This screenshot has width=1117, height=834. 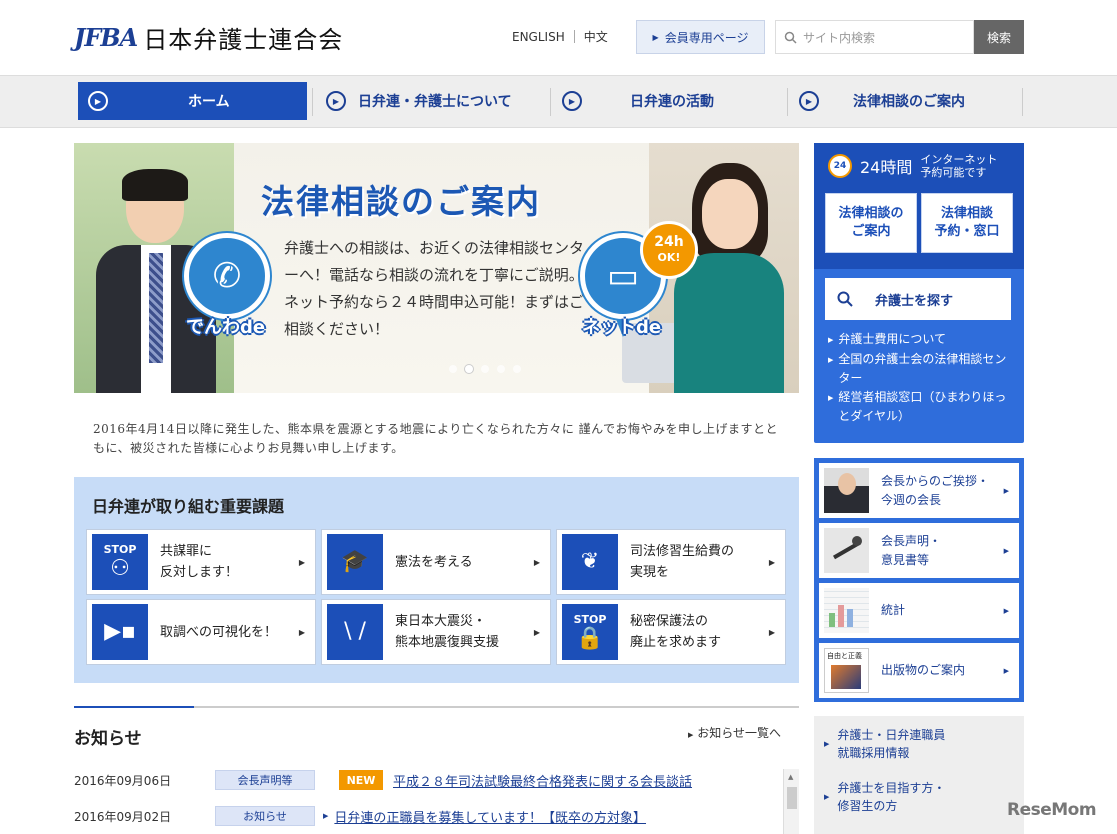 I want to click on net-label: ネットde, so click(x=622, y=327).